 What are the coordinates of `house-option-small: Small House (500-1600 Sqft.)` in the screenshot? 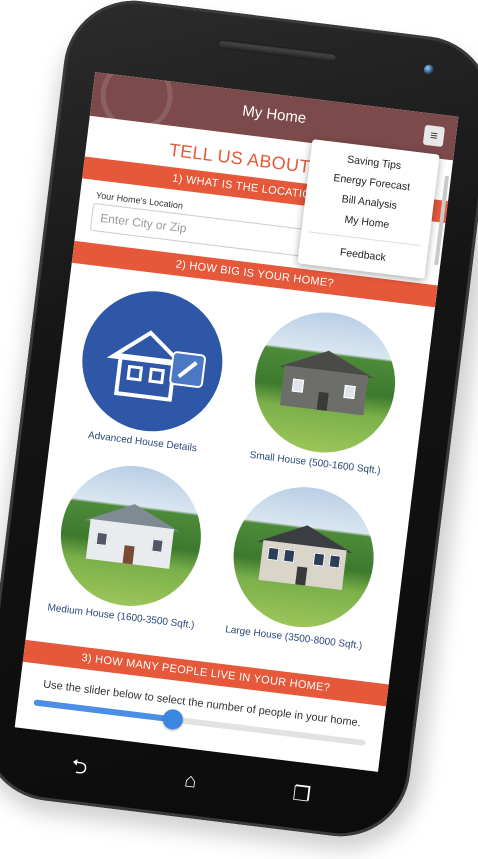 It's located at (324, 390).